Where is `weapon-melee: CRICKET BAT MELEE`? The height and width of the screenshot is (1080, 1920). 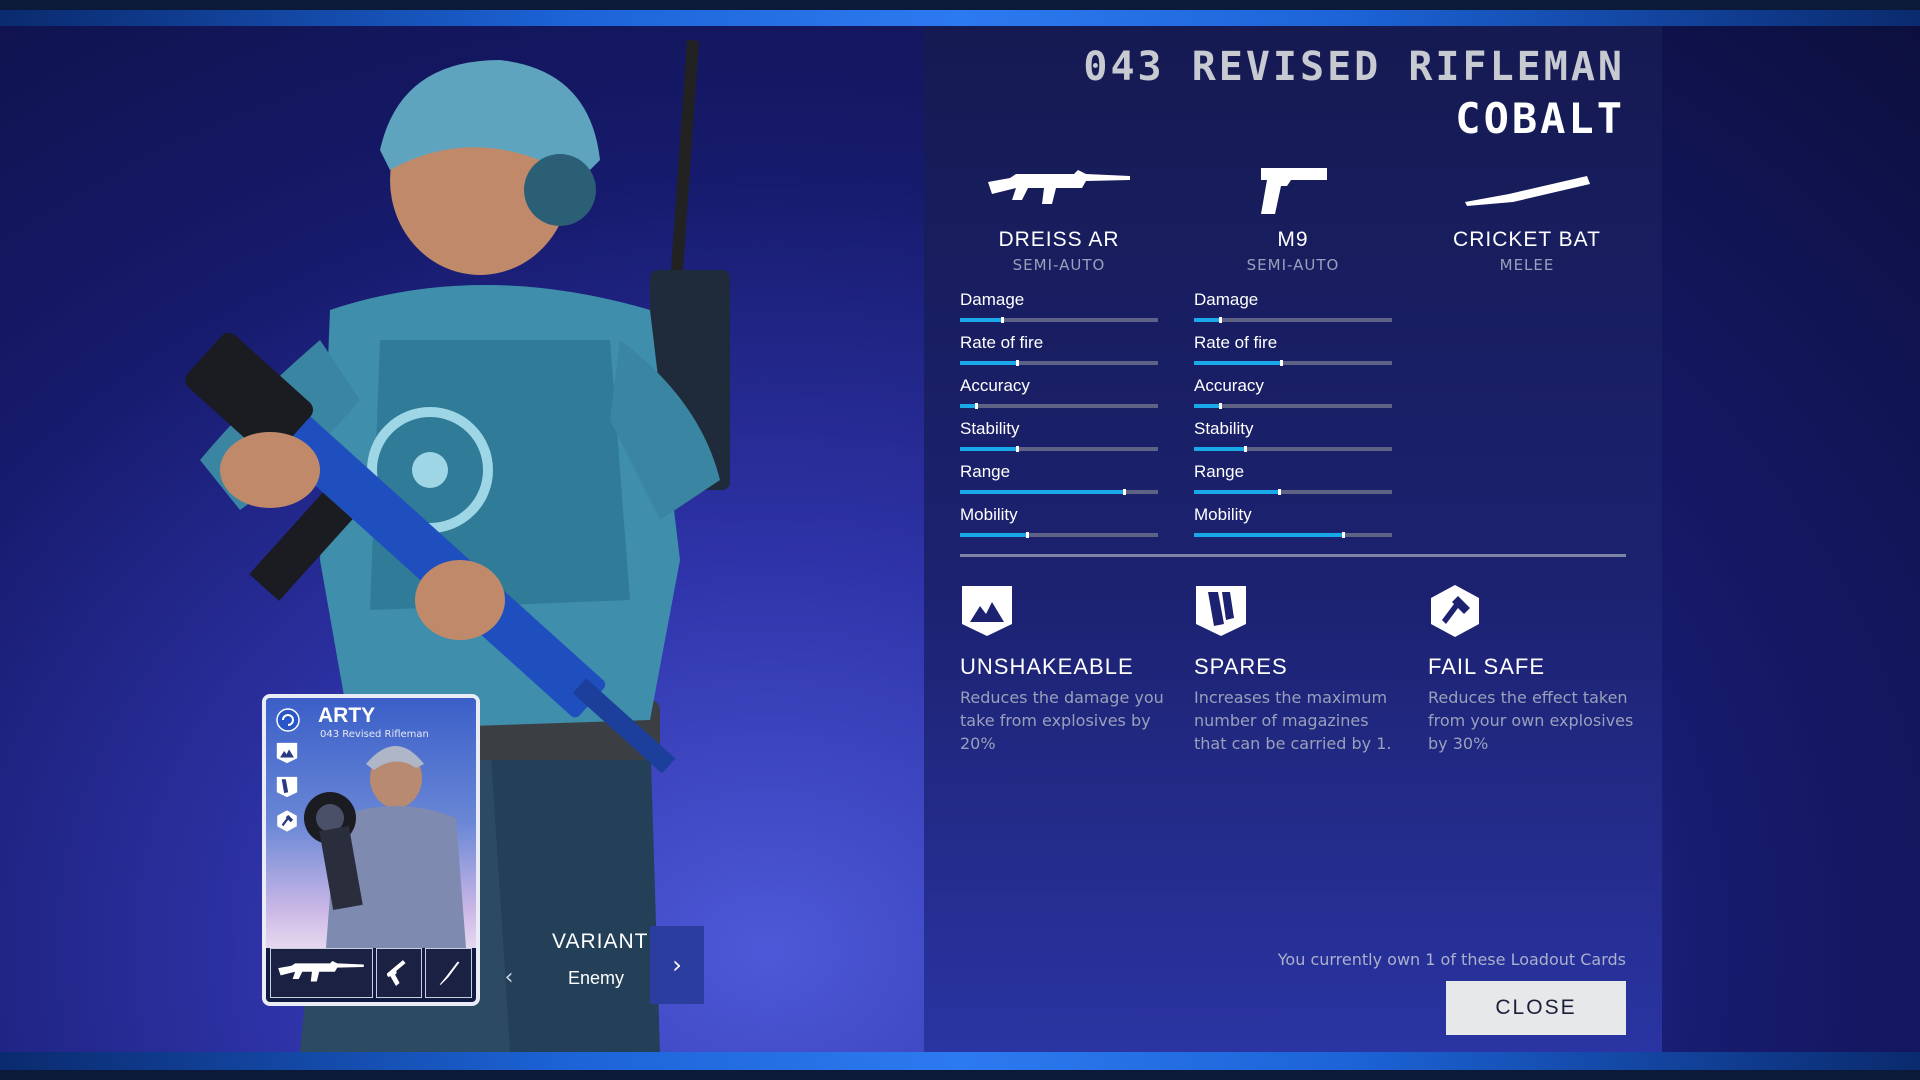 weapon-melee: CRICKET BAT MELEE is located at coordinates (1527, 217).